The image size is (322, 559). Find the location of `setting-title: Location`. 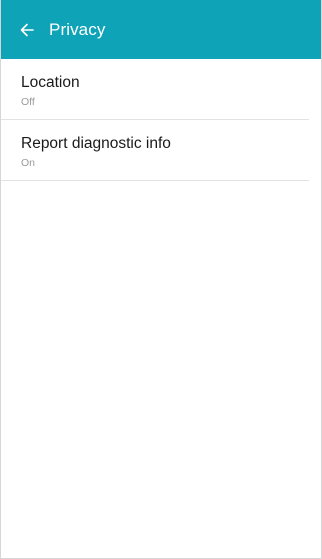

setting-title: Location is located at coordinates (50, 82).